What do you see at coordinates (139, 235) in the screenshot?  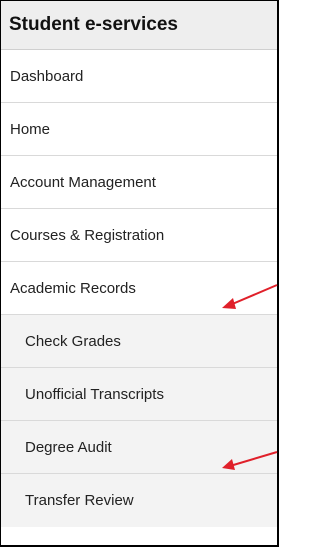 I see `menu-item-courses-registration: Courses & Registration` at bounding box center [139, 235].